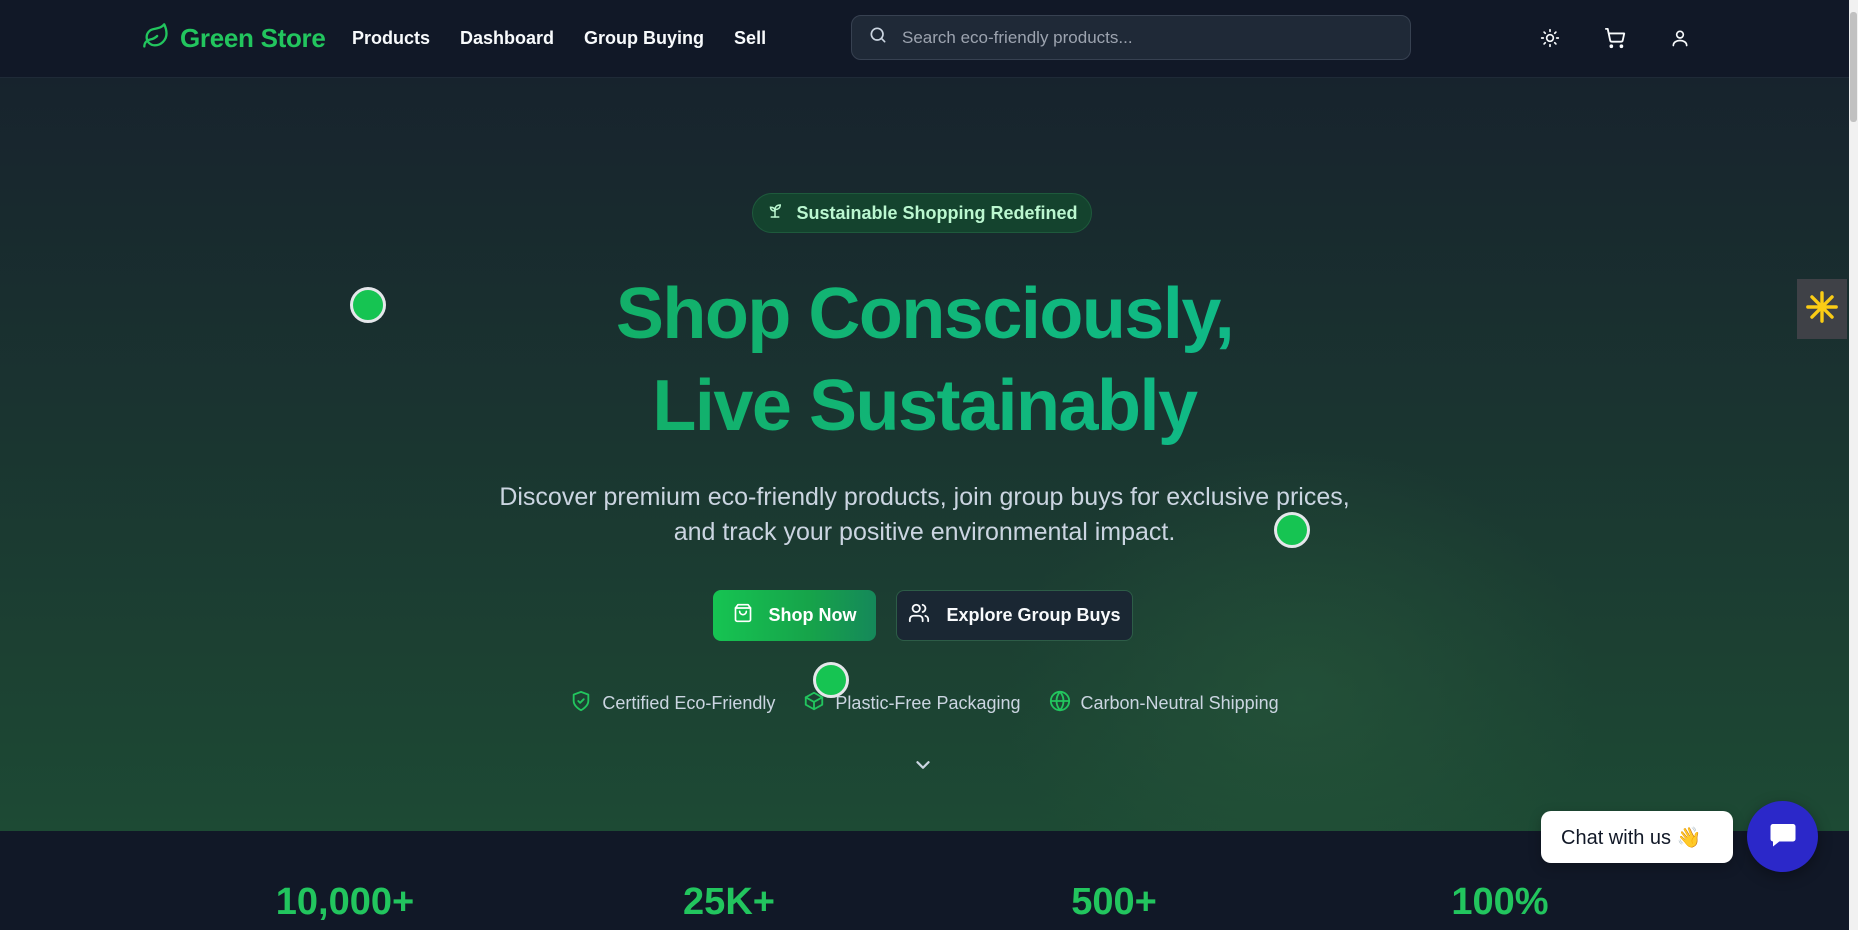 This screenshot has height=930, width=1858. I want to click on message-icon, so click(1783, 836).